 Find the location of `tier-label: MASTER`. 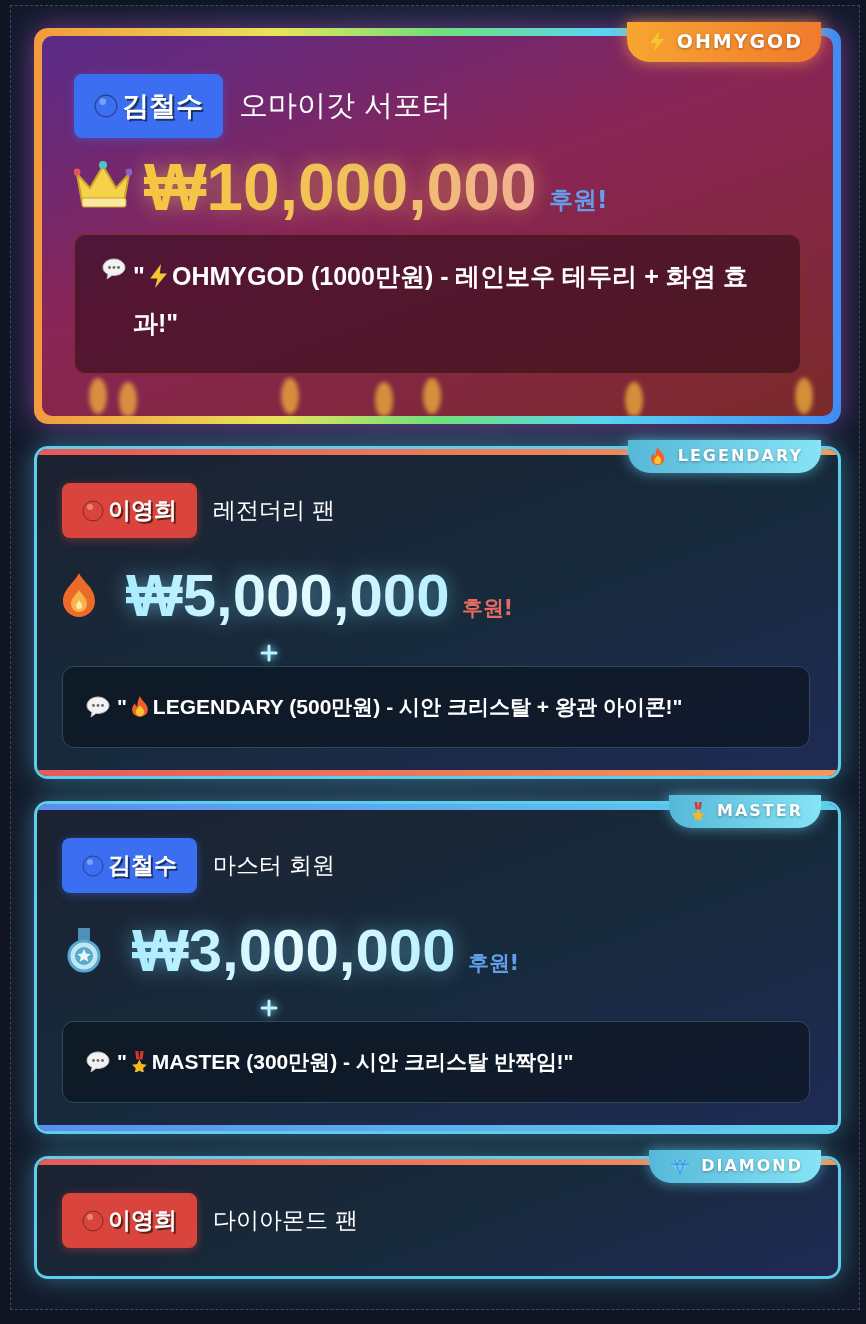

tier-label: MASTER is located at coordinates (760, 810).